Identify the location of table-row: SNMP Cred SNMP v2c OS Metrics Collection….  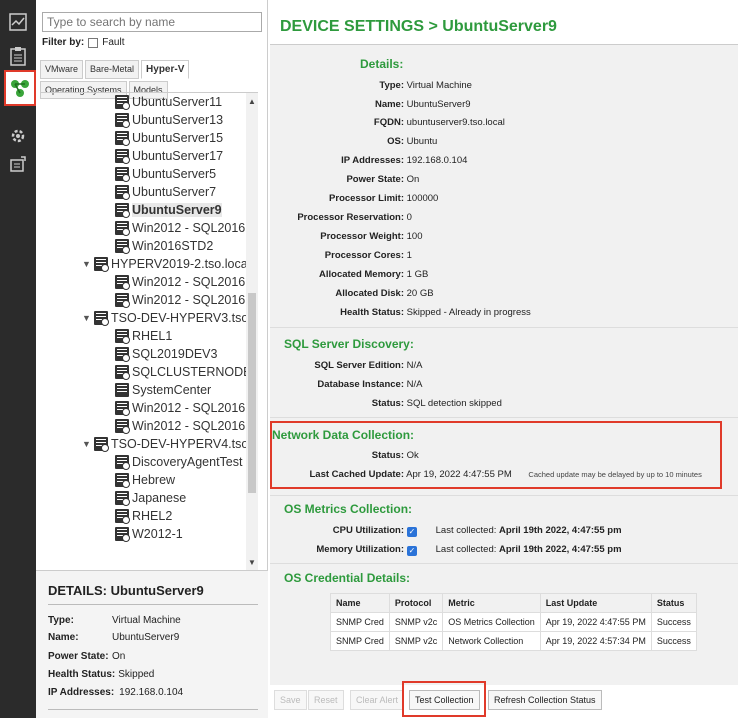
(513, 622).